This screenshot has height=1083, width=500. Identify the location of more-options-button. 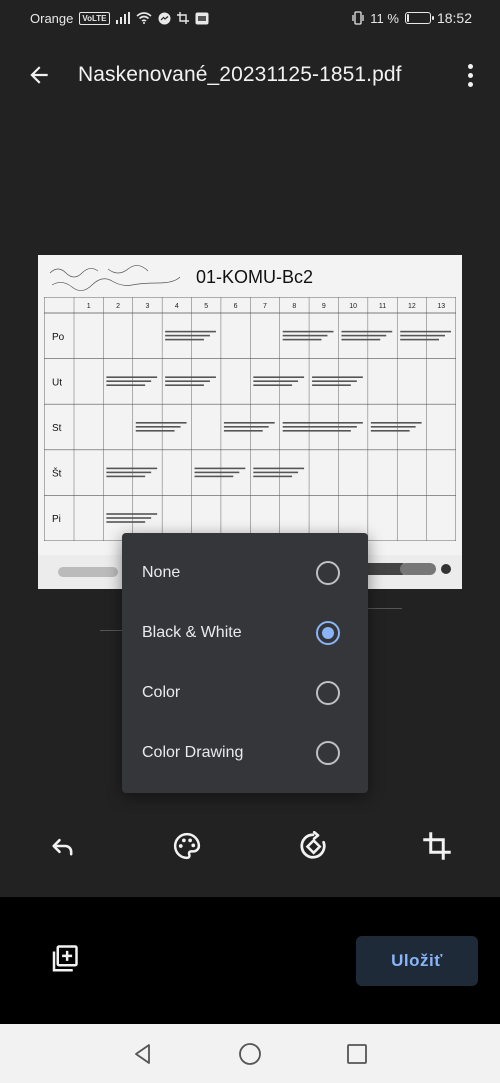
(470, 75).